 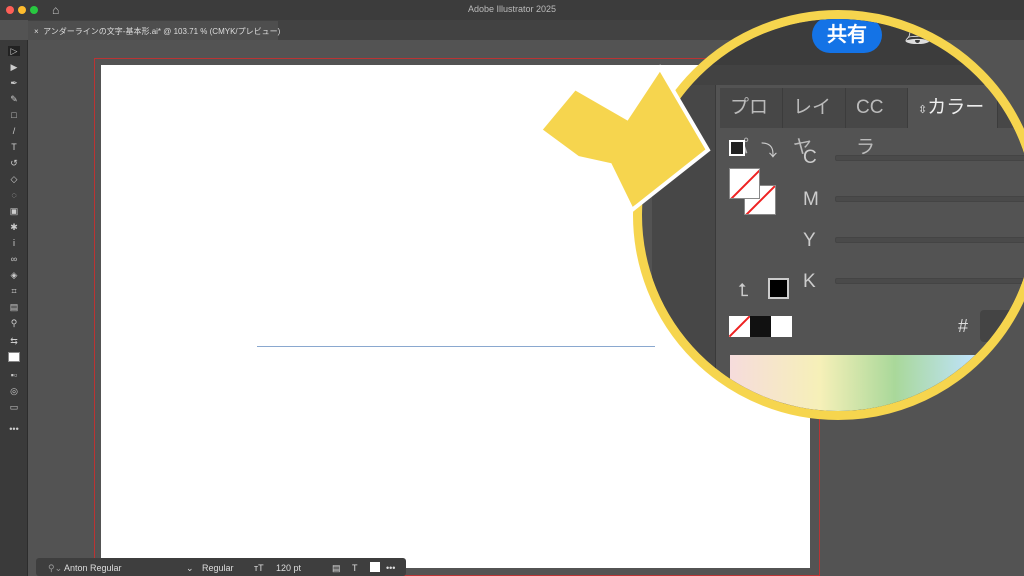 What do you see at coordinates (14, 407) in the screenshot?
I see `screen-mode-icon: ▭` at bounding box center [14, 407].